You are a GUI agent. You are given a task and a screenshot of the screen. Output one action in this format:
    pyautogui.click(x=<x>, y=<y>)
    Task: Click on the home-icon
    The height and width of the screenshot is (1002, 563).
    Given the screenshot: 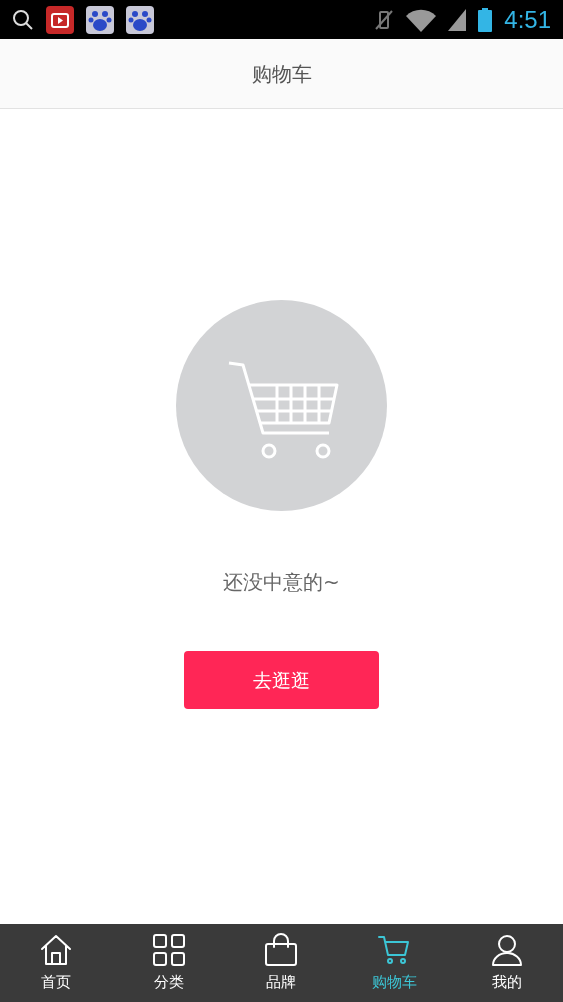 What is the action you would take?
    pyautogui.click(x=56, y=949)
    